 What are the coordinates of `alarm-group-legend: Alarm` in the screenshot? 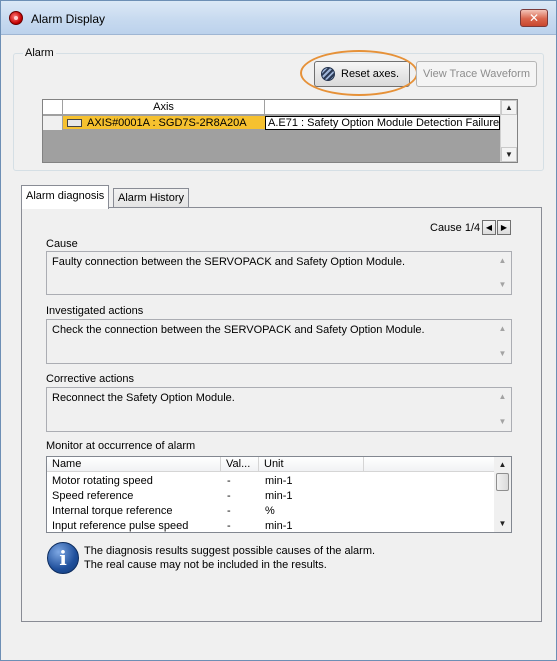 It's located at (39, 53).